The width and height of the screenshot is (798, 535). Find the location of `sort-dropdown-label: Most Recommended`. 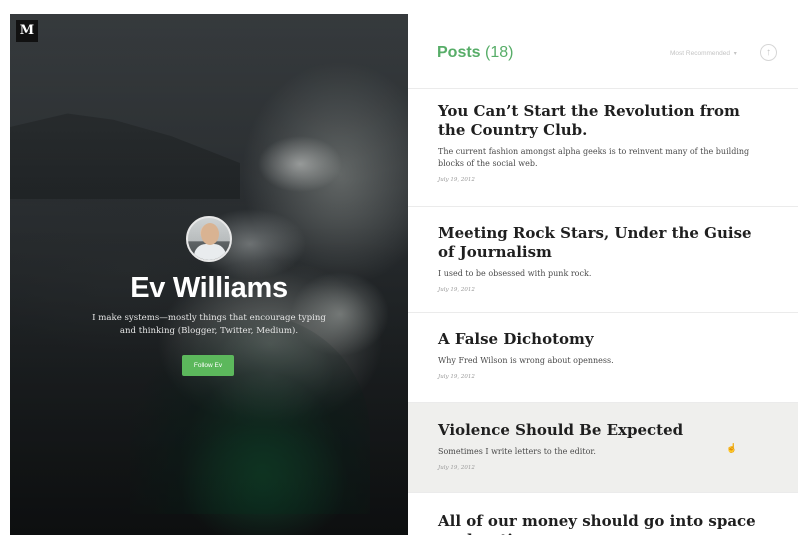

sort-dropdown-label: Most Recommended is located at coordinates (700, 53).